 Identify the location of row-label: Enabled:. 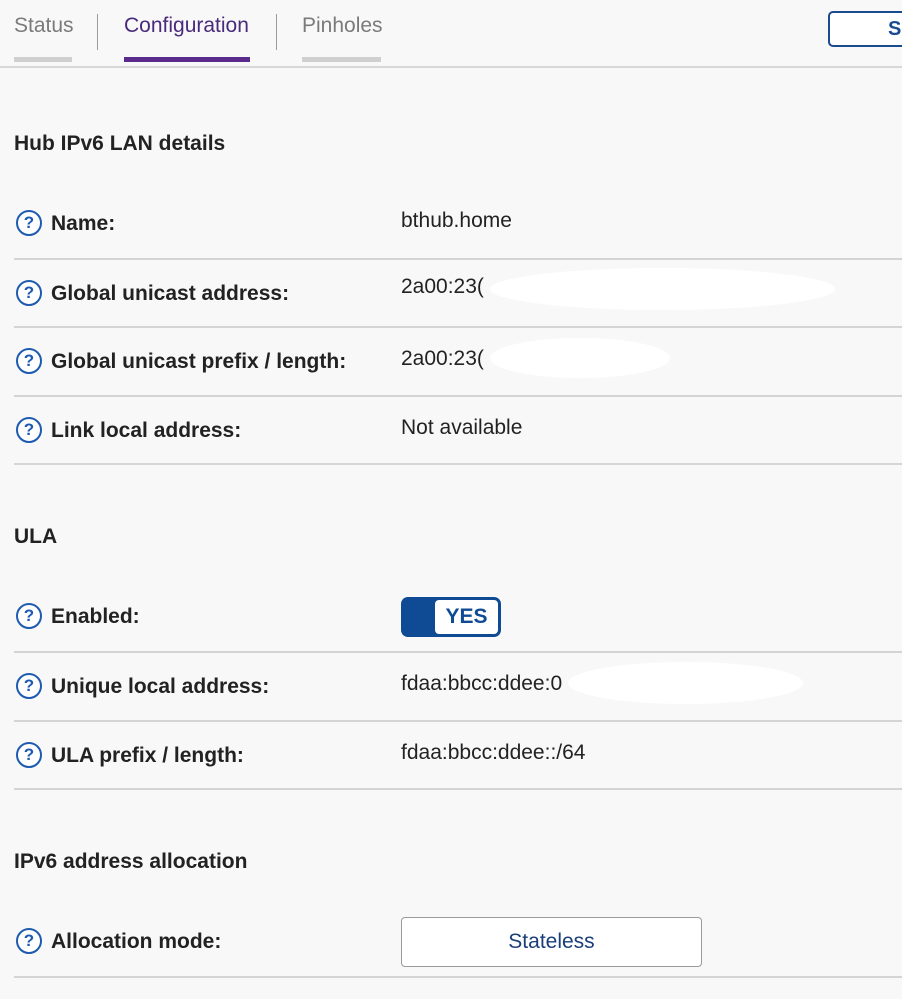
(95, 616).